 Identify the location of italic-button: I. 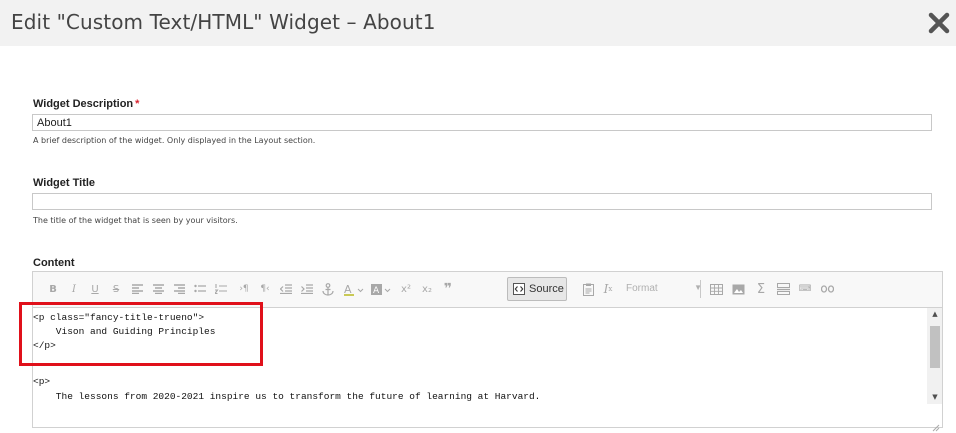
(74, 289).